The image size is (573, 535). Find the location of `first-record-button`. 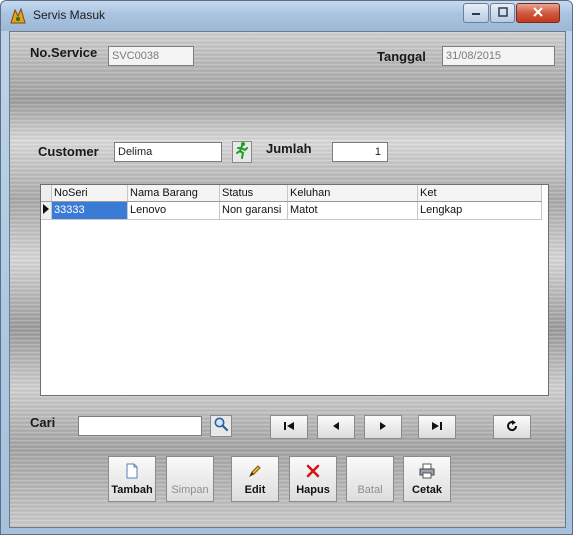

first-record-button is located at coordinates (289, 427).